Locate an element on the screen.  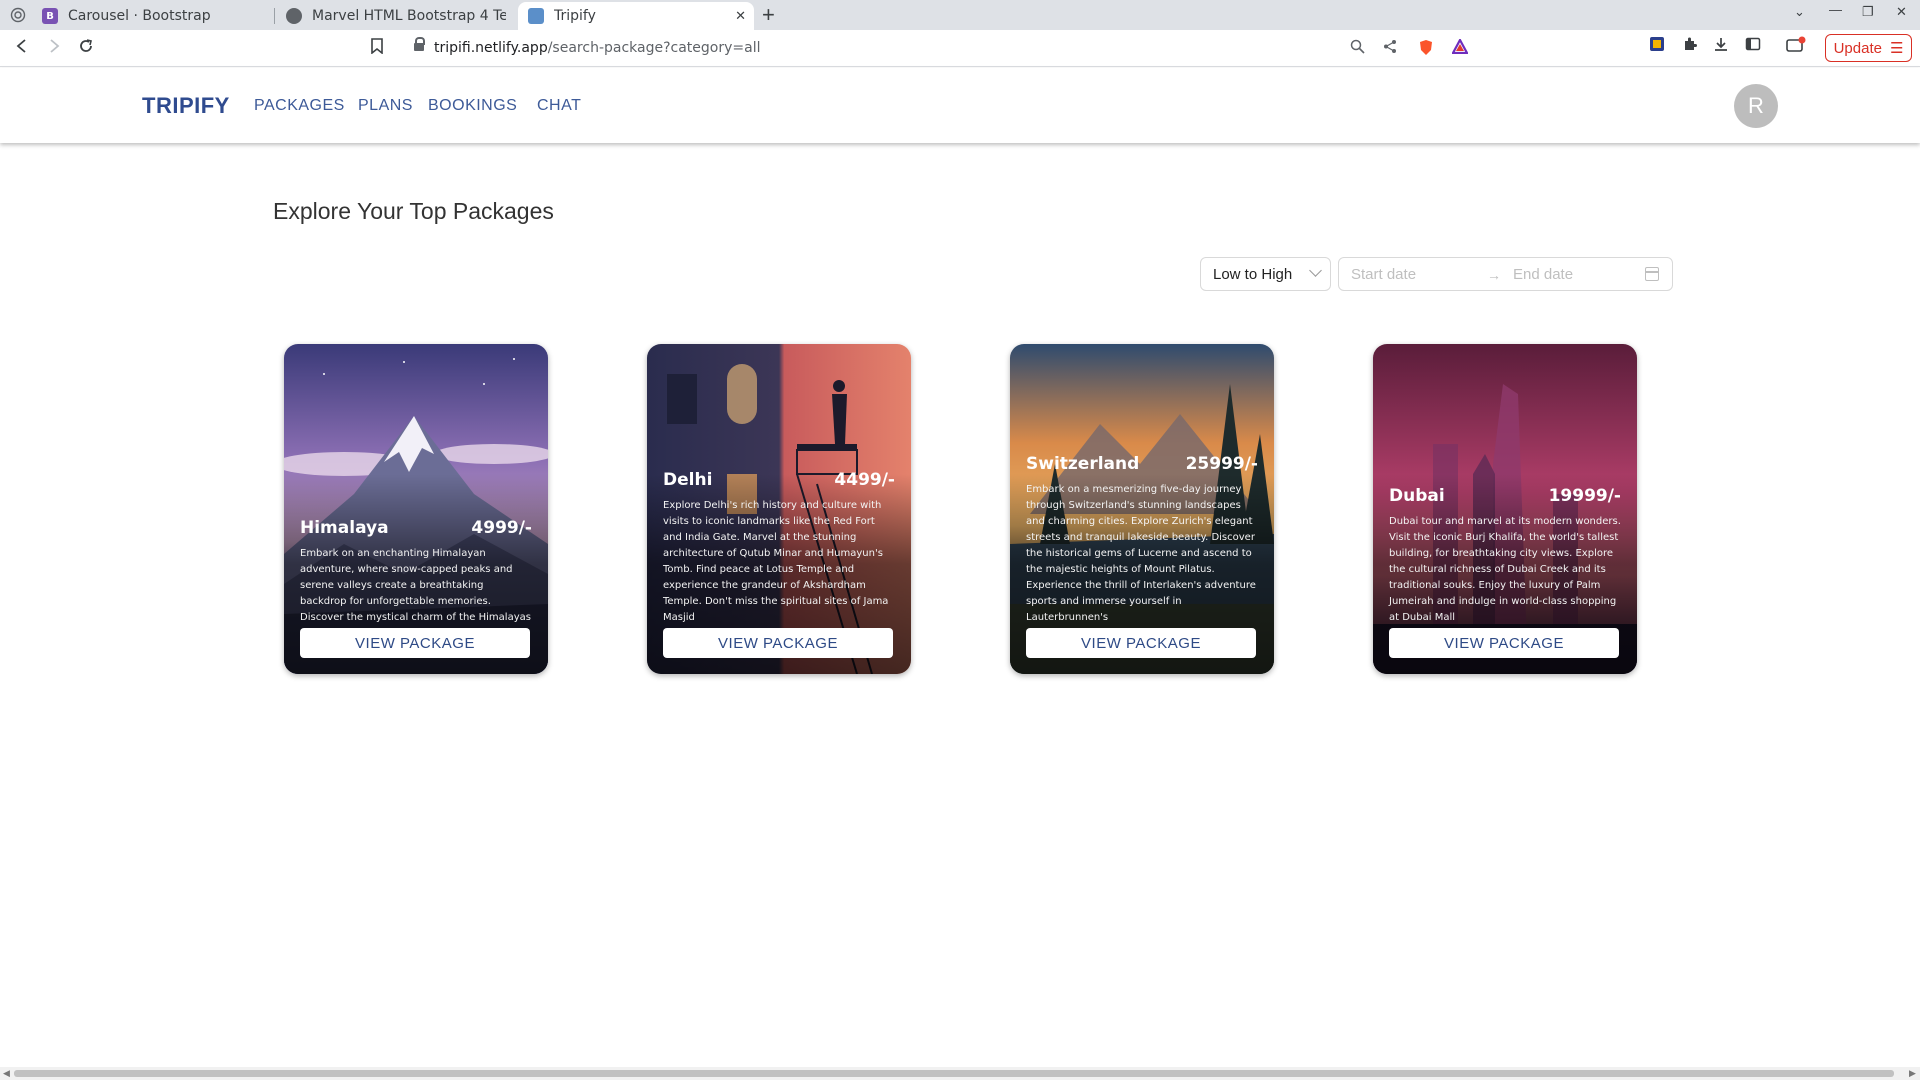
price-sort-select: Low to High is located at coordinates (1265, 274).